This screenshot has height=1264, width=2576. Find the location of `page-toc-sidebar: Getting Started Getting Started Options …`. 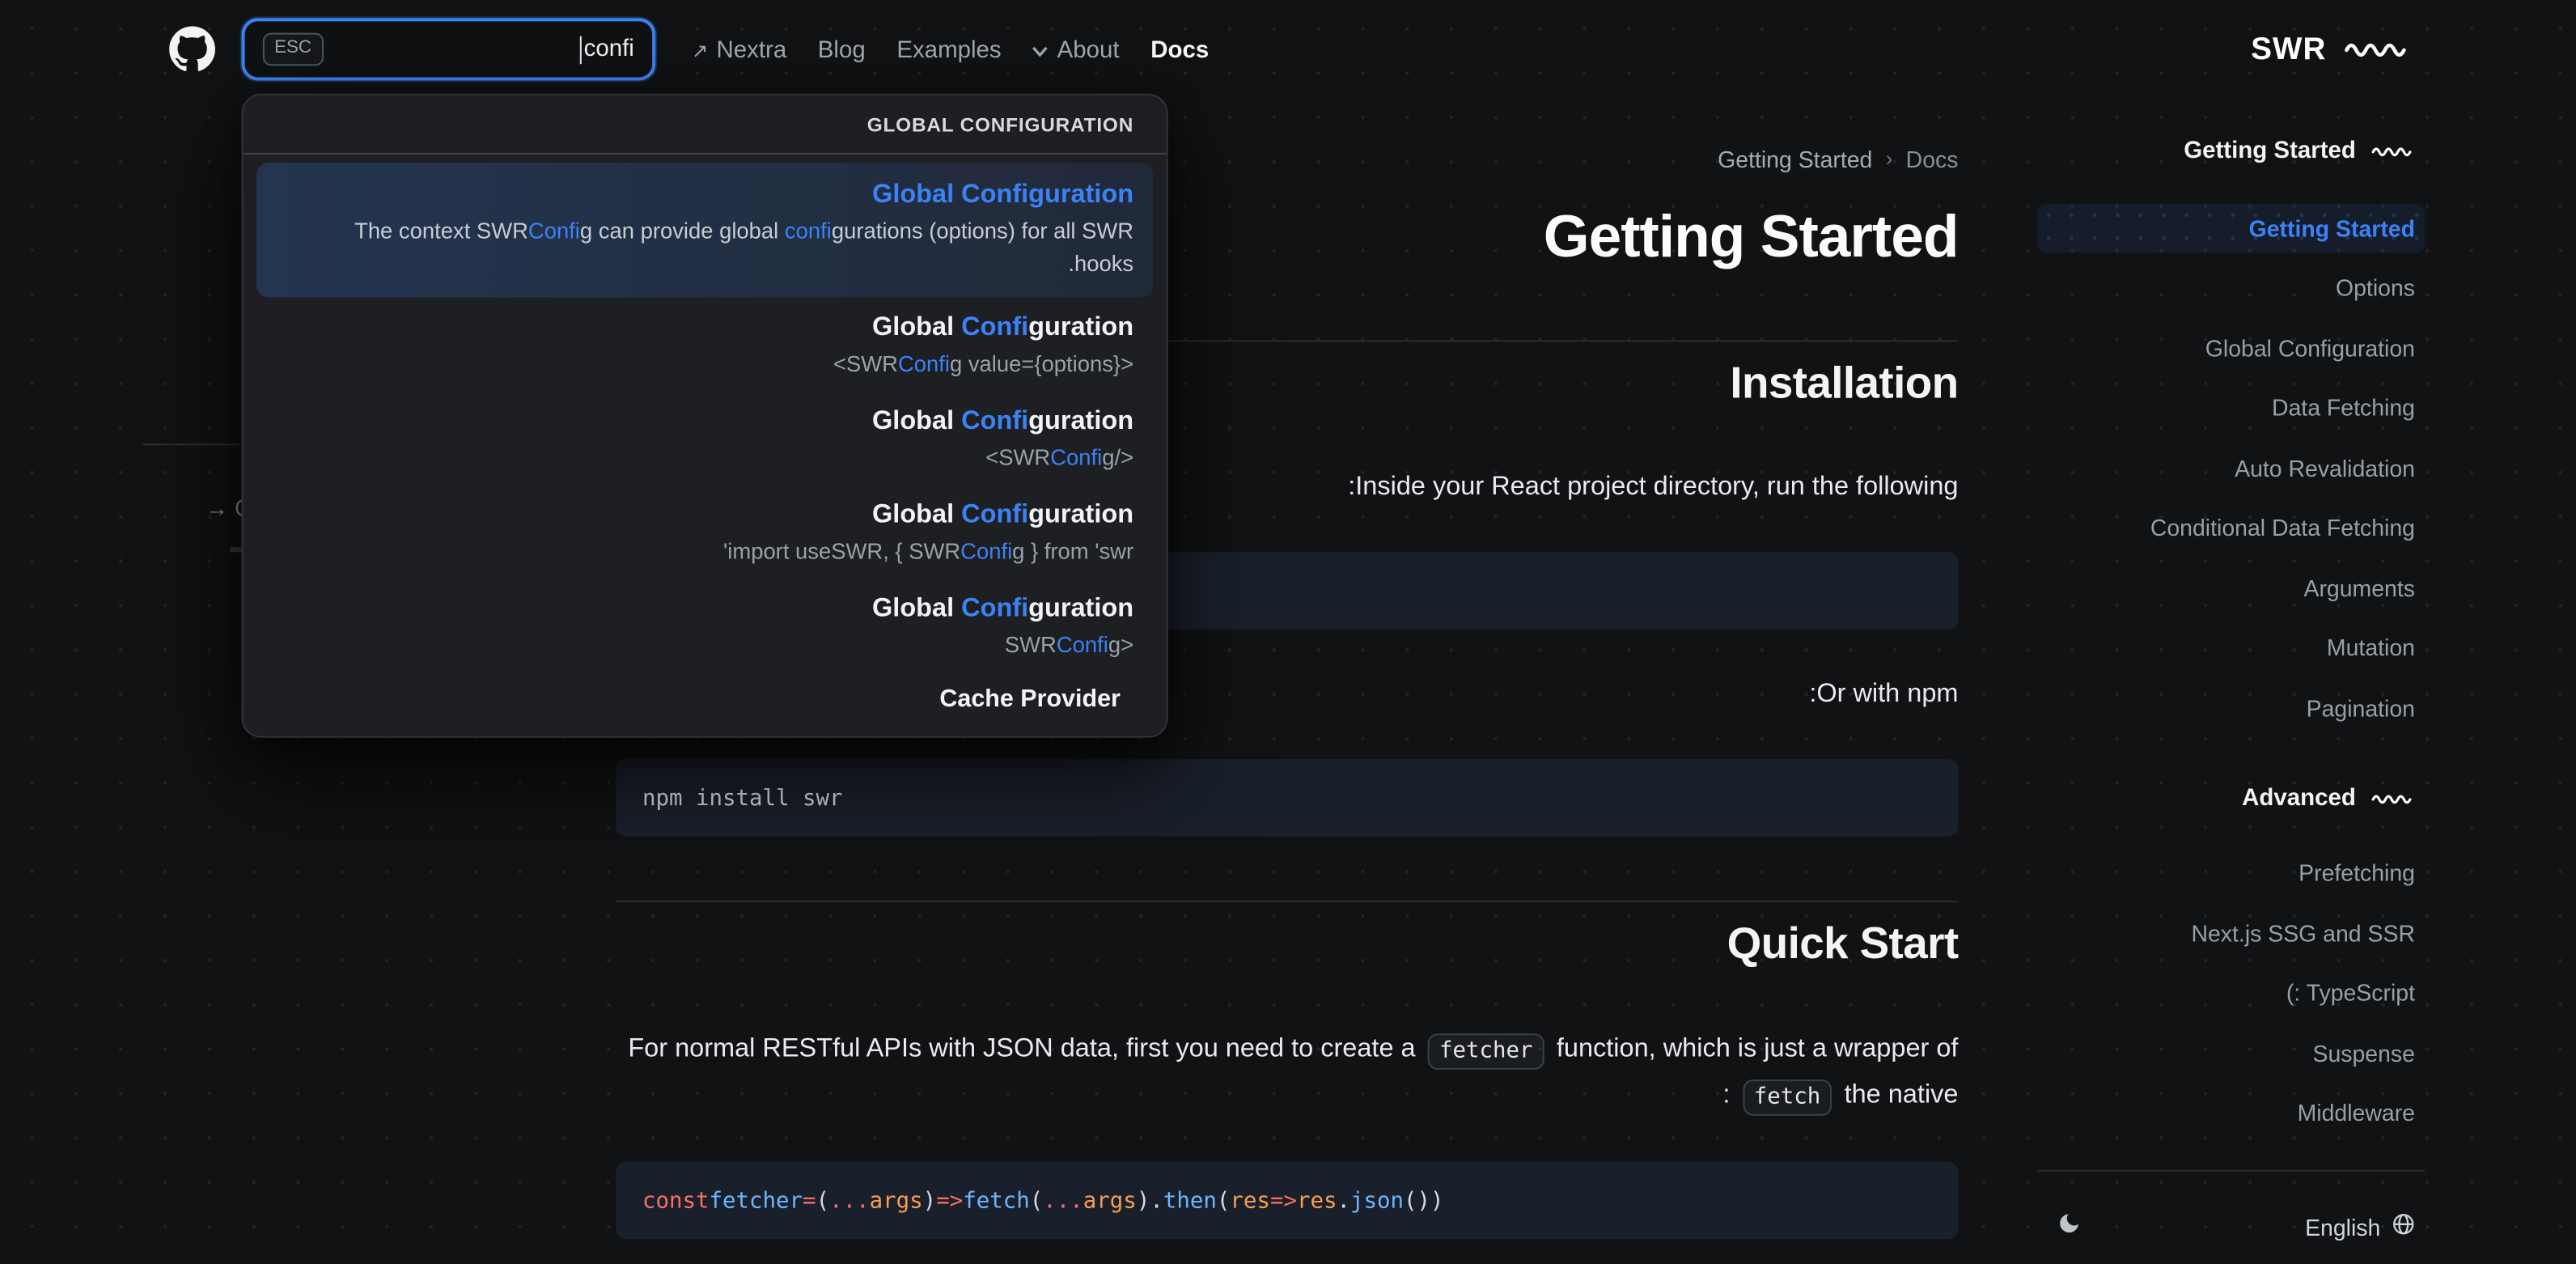

page-toc-sidebar: Getting Started Getting Started Options … is located at coordinates (2231, 699).